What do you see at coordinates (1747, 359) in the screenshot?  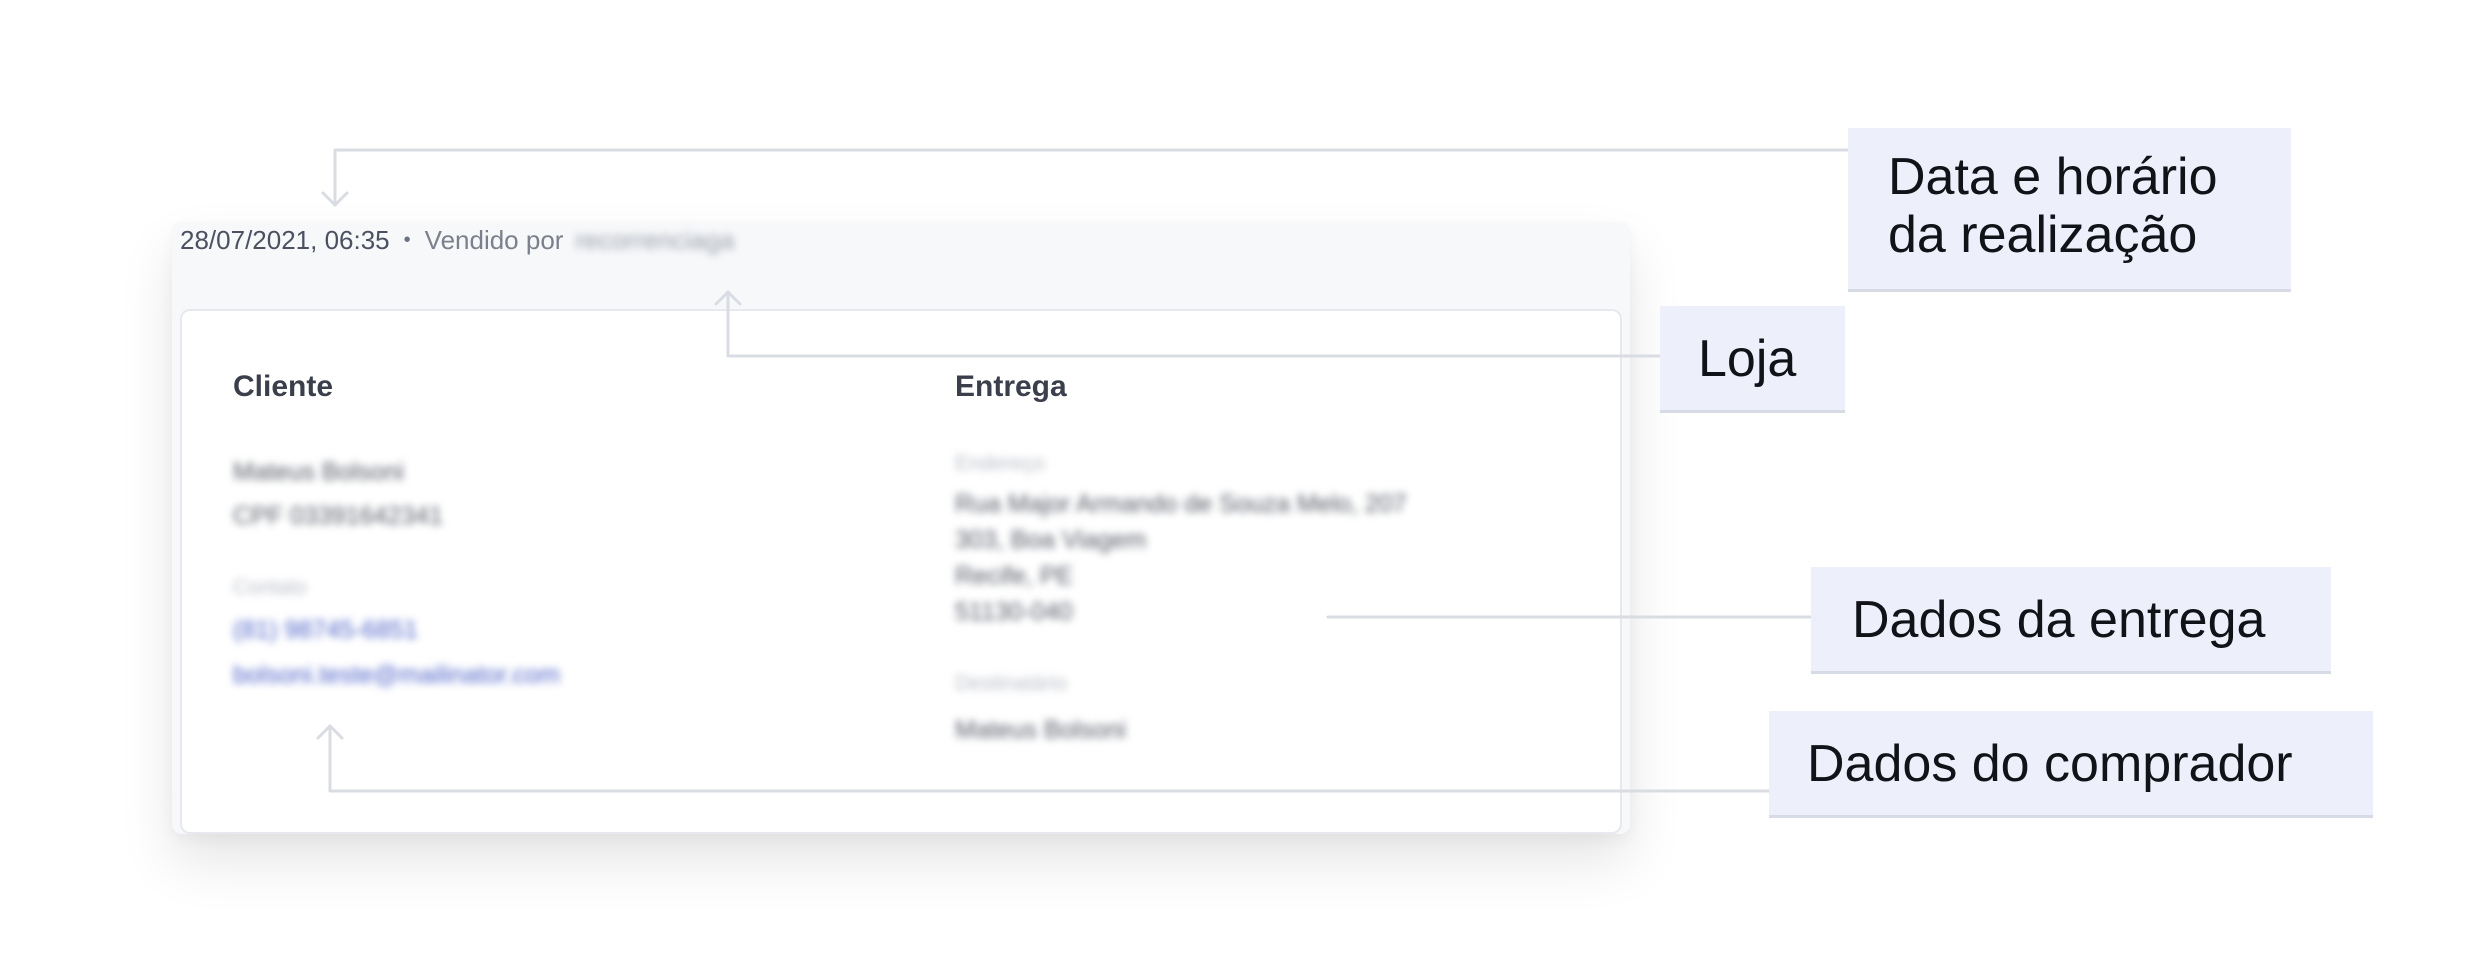 I see `store-annotation-text: Loja` at bounding box center [1747, 359].